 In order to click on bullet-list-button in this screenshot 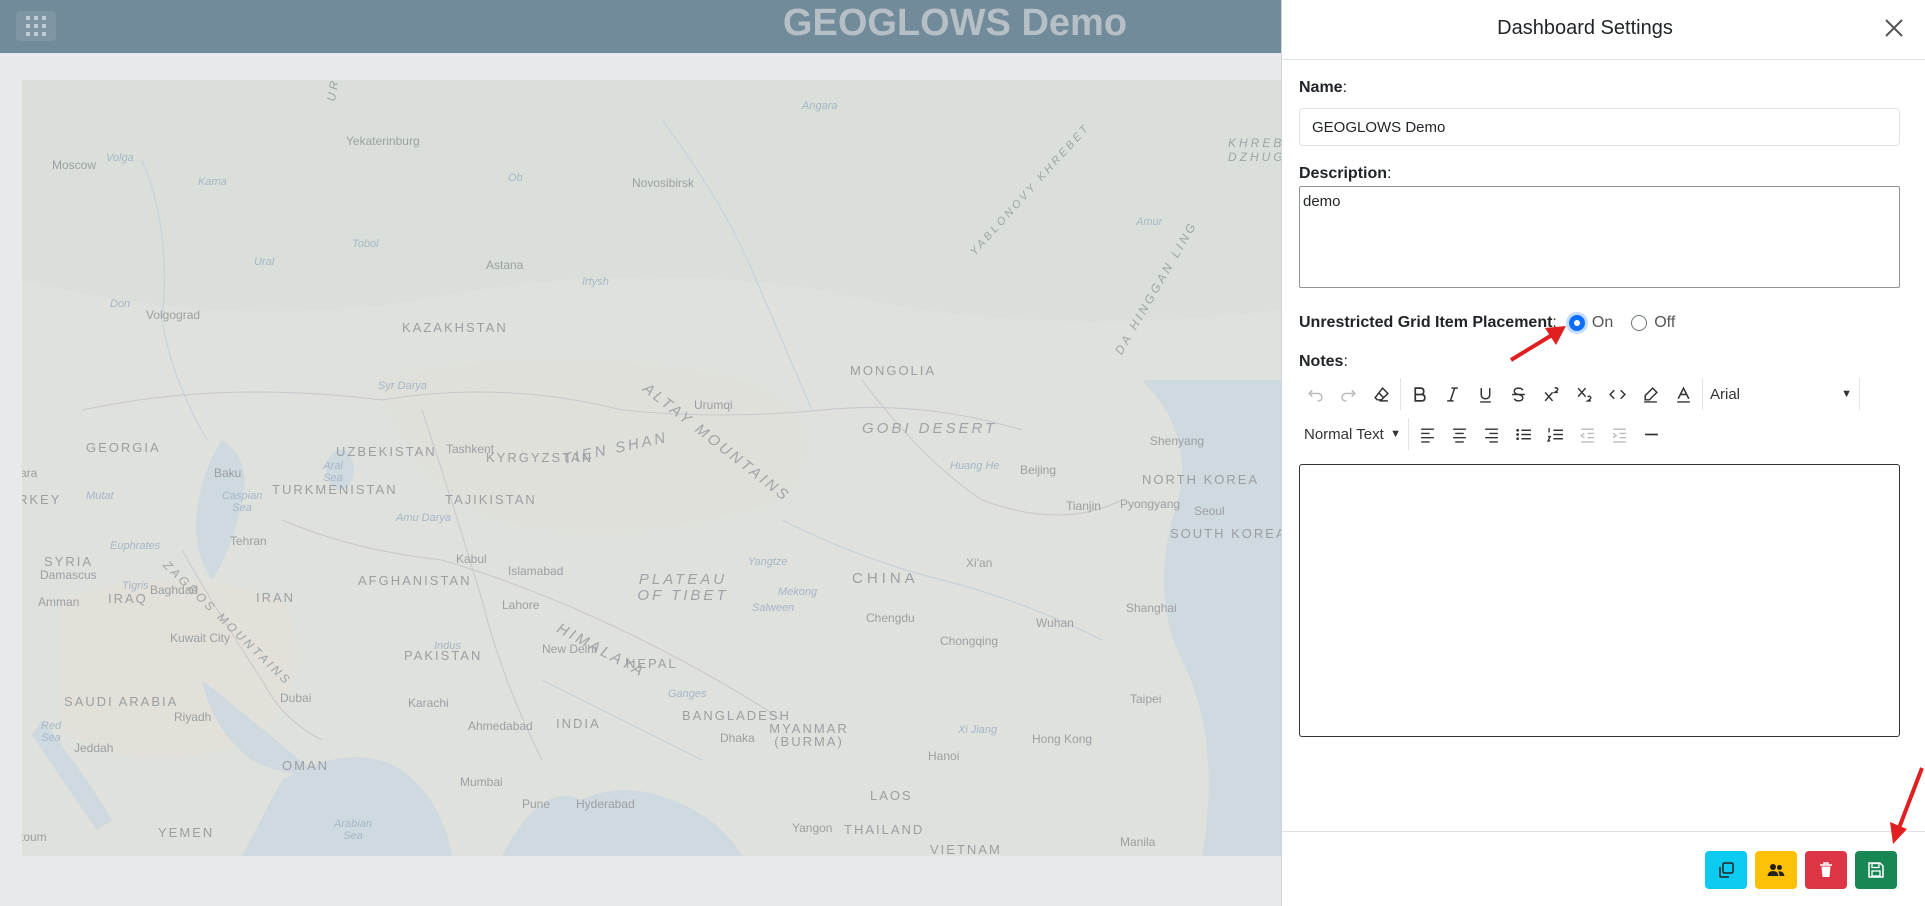, I will do `click(1523, 434)`.